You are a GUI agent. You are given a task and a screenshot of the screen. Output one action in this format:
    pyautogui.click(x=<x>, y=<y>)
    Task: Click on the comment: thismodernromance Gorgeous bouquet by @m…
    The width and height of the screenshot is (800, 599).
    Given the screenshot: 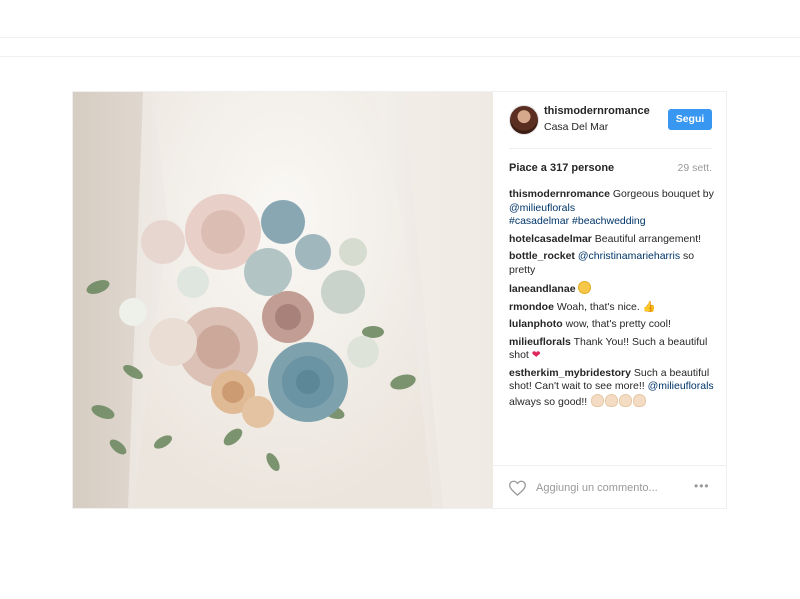 What is the action you would take?
    pyautogui.click(x=611, y=208)
    